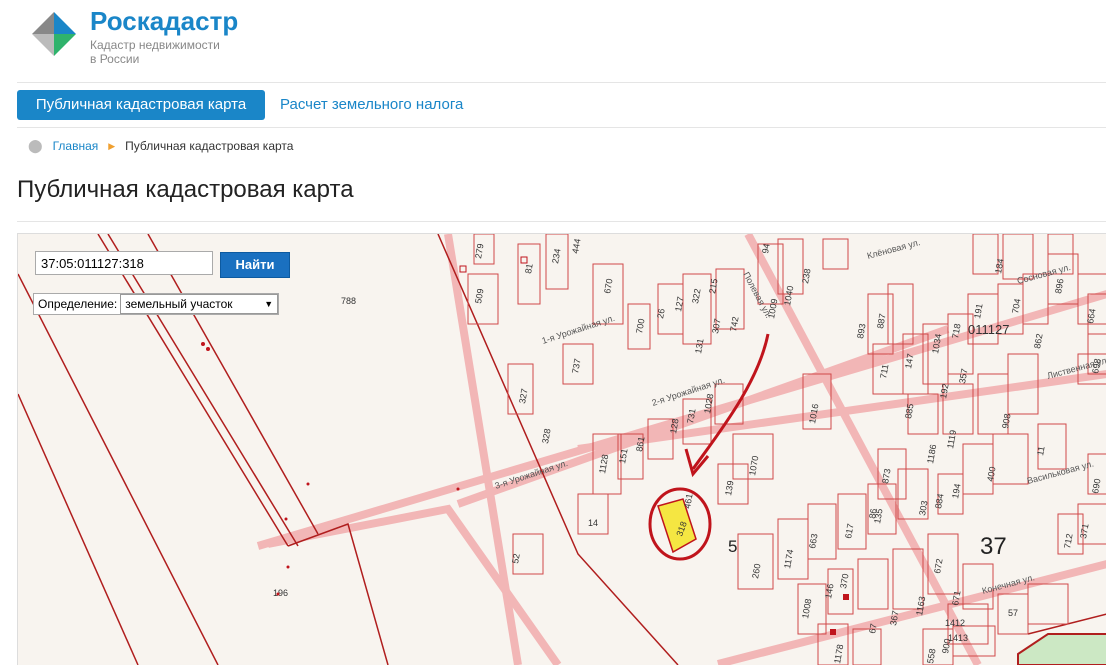 The image size is (1106, 665). What do you see at coordinates (1096, 486) in the screenshot?
I see `parcel-number: 690` at bounding box center [1096, 486].